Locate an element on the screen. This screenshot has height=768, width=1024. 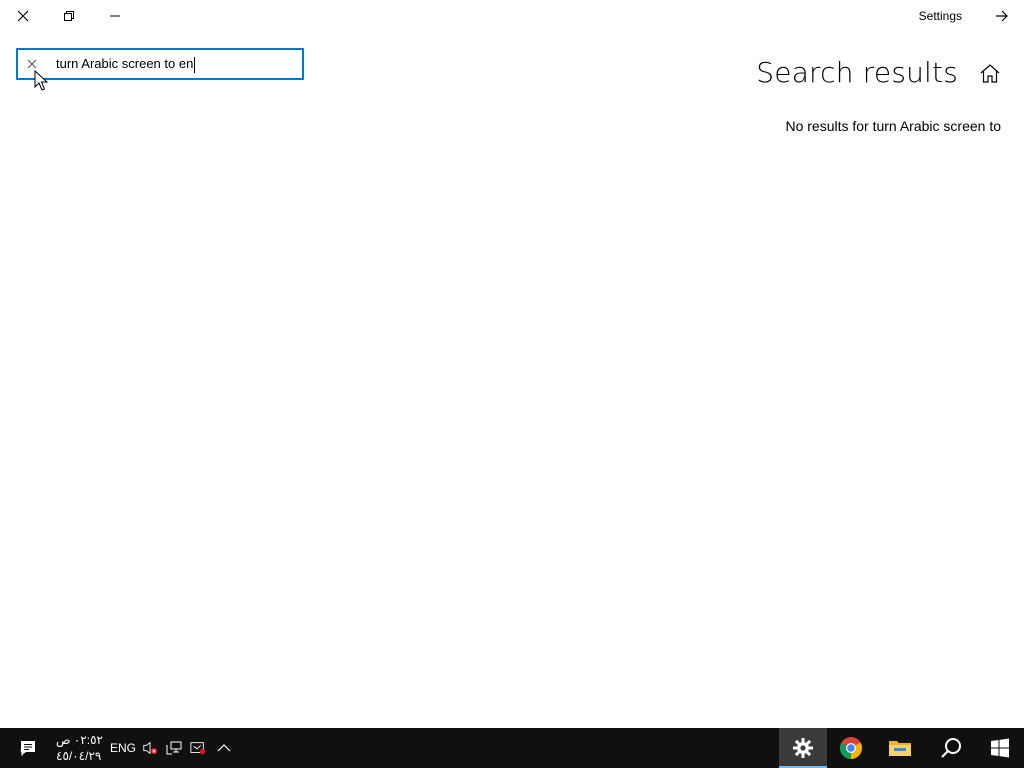
search-box: turn Arabic screen to en is located at coordinates (160, 64).